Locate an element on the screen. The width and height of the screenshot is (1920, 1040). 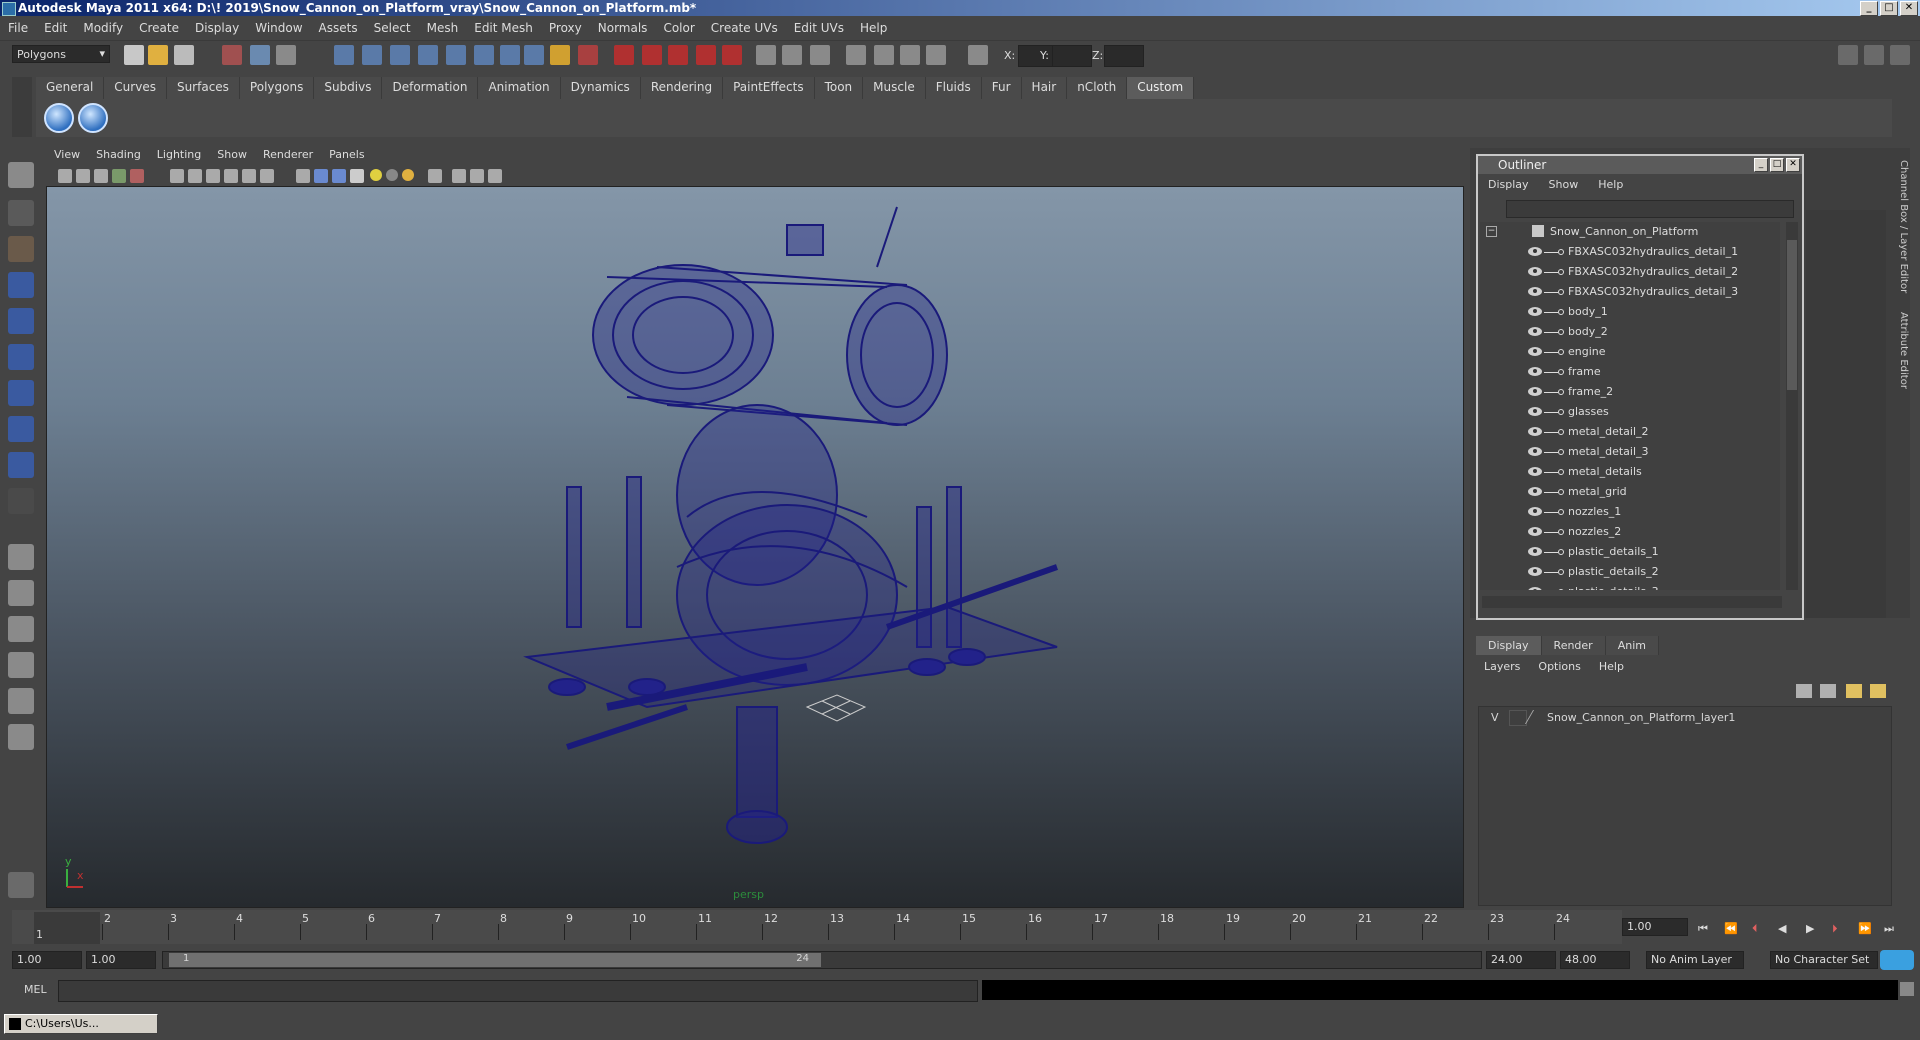
menu-edit-uvs: Edit UVs is located at coordinates (819, 28).